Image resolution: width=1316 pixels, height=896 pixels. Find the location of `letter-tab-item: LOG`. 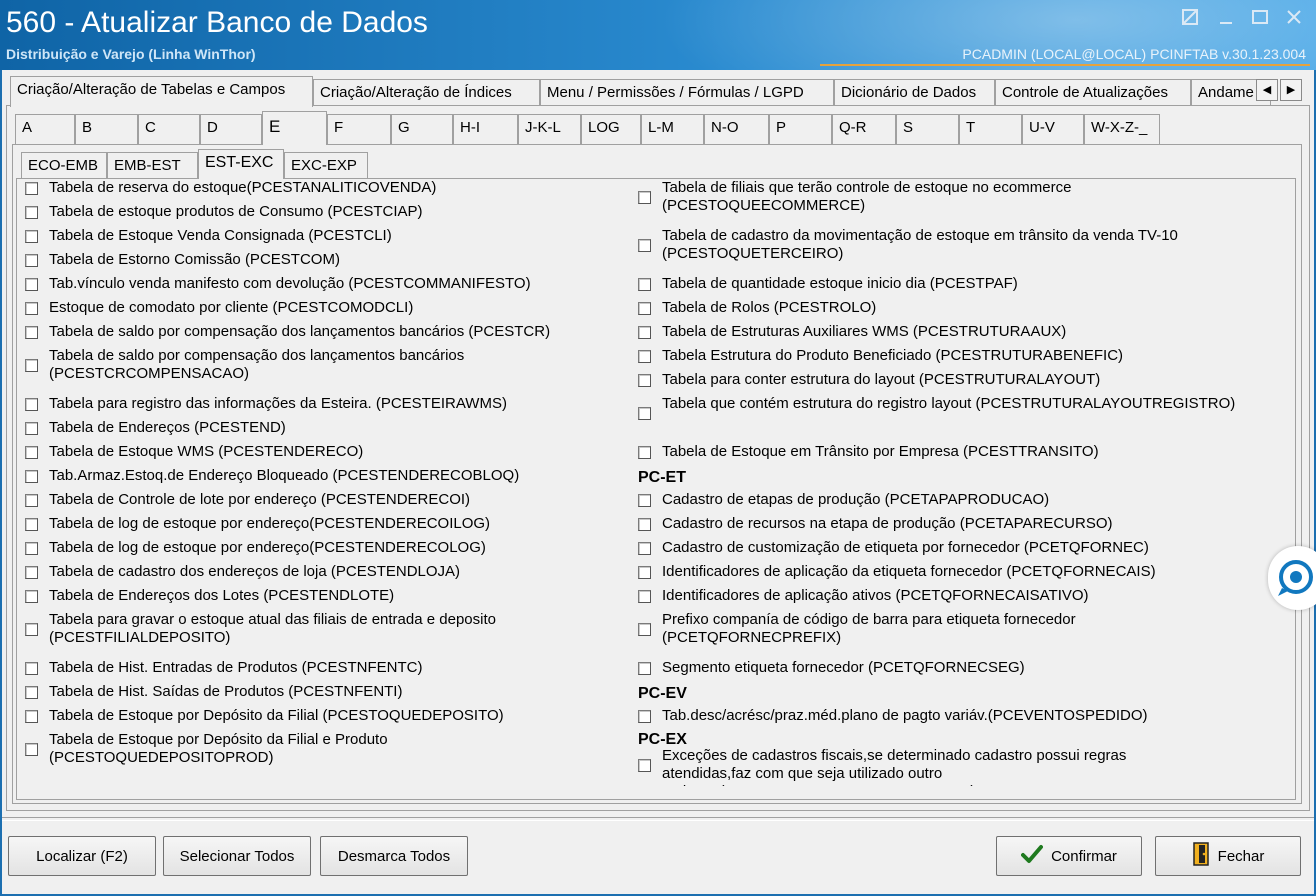

letter-tab-item: LOG is located at coordinates (611, 129).